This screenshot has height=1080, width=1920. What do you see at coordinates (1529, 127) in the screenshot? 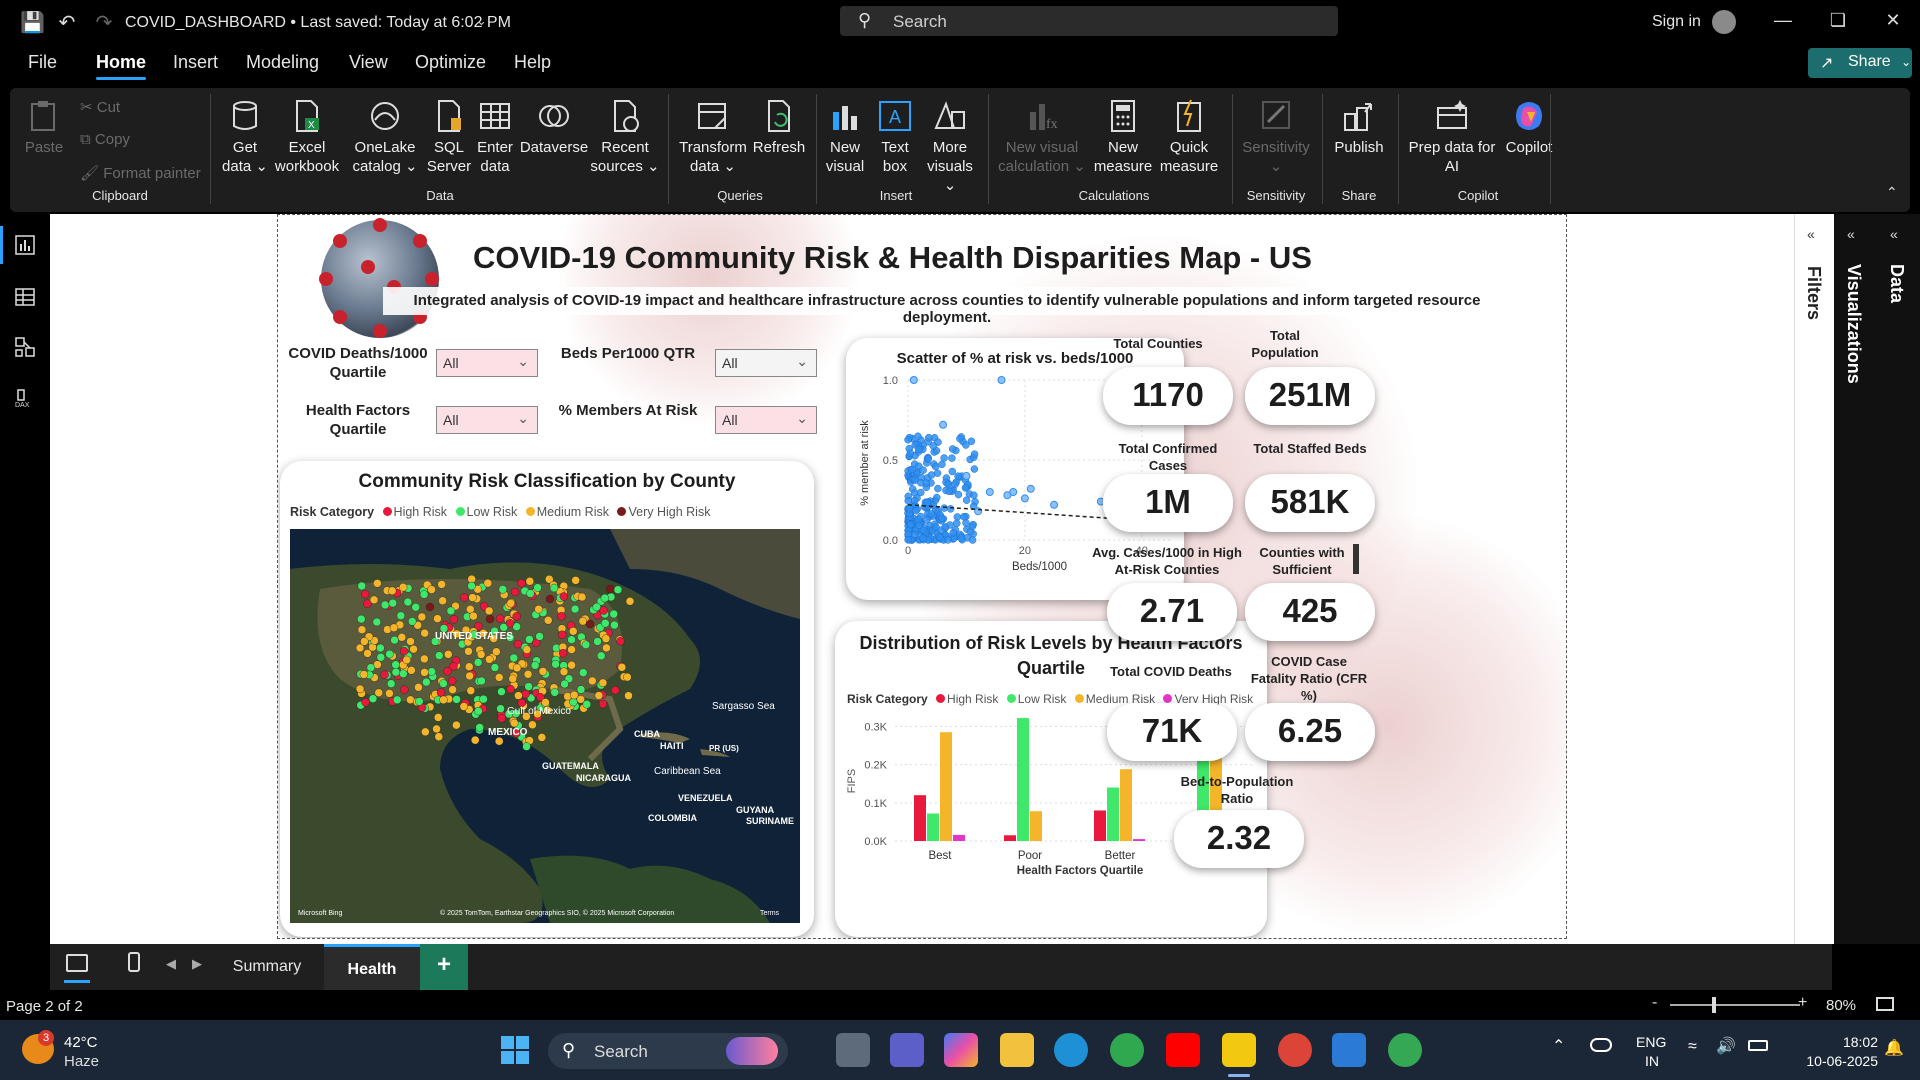
I see `copilot-button: Copilot` at bounding box center [1529, 127].